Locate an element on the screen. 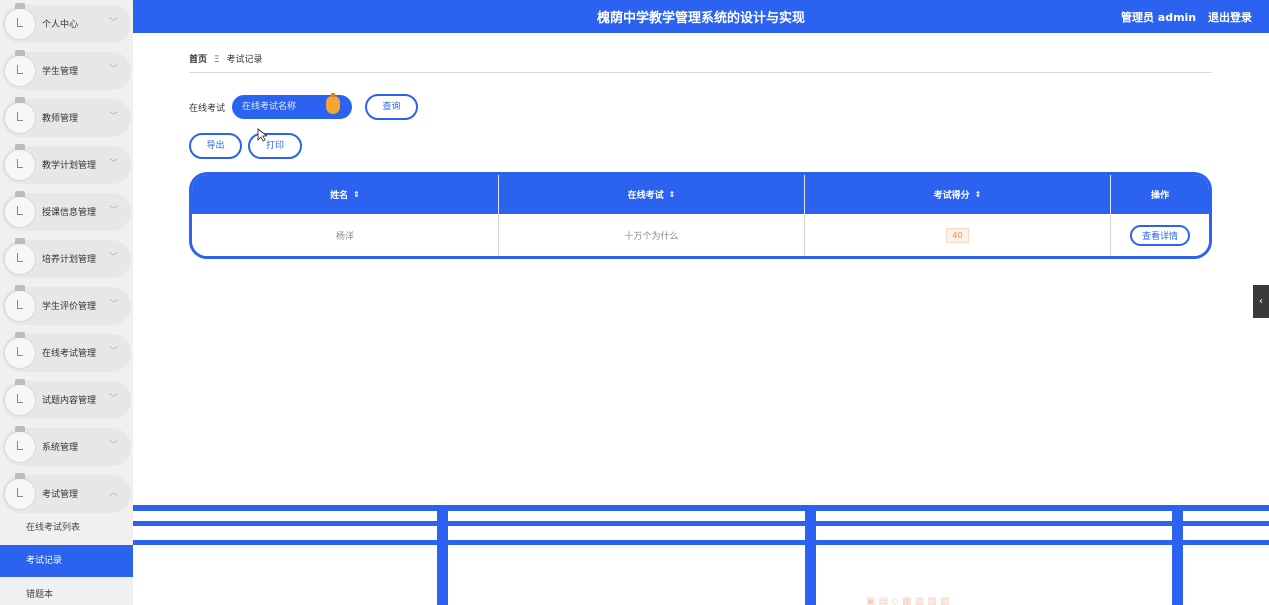  sidebar-item-label: 系统管理 is located at coordinates (60, 448).